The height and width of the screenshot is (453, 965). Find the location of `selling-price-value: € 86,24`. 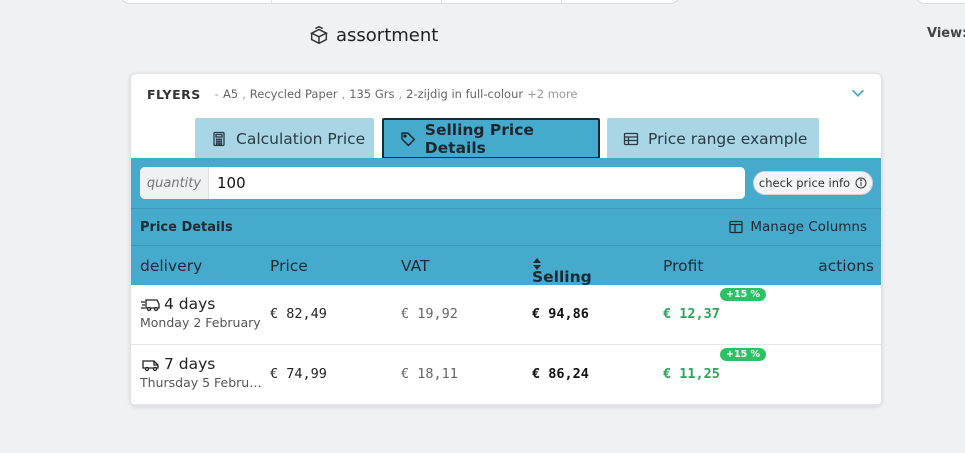

selling-price-value: € 86,24 is located at coordinates (560, 374).